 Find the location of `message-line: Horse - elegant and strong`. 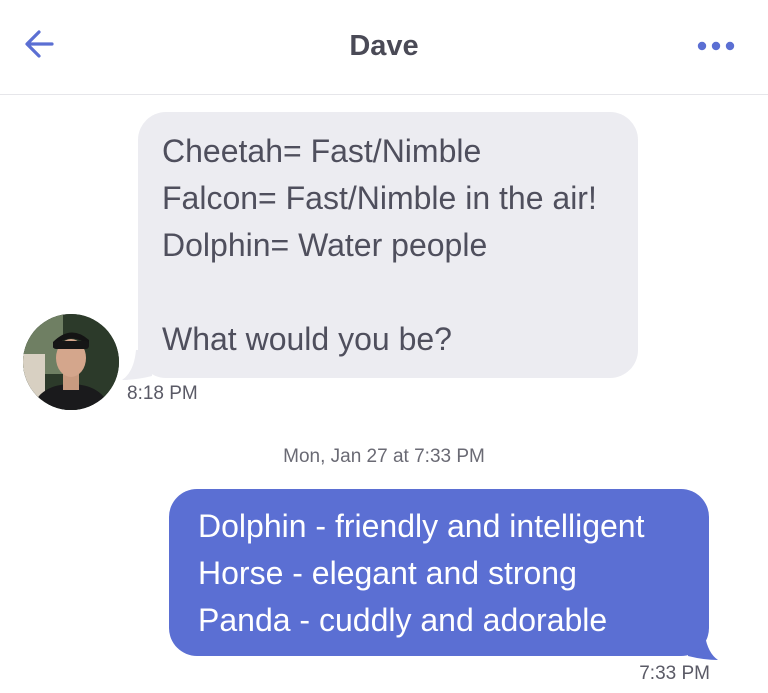

message-line: Horse - elegant and strong is located at coordinates (387, 573).